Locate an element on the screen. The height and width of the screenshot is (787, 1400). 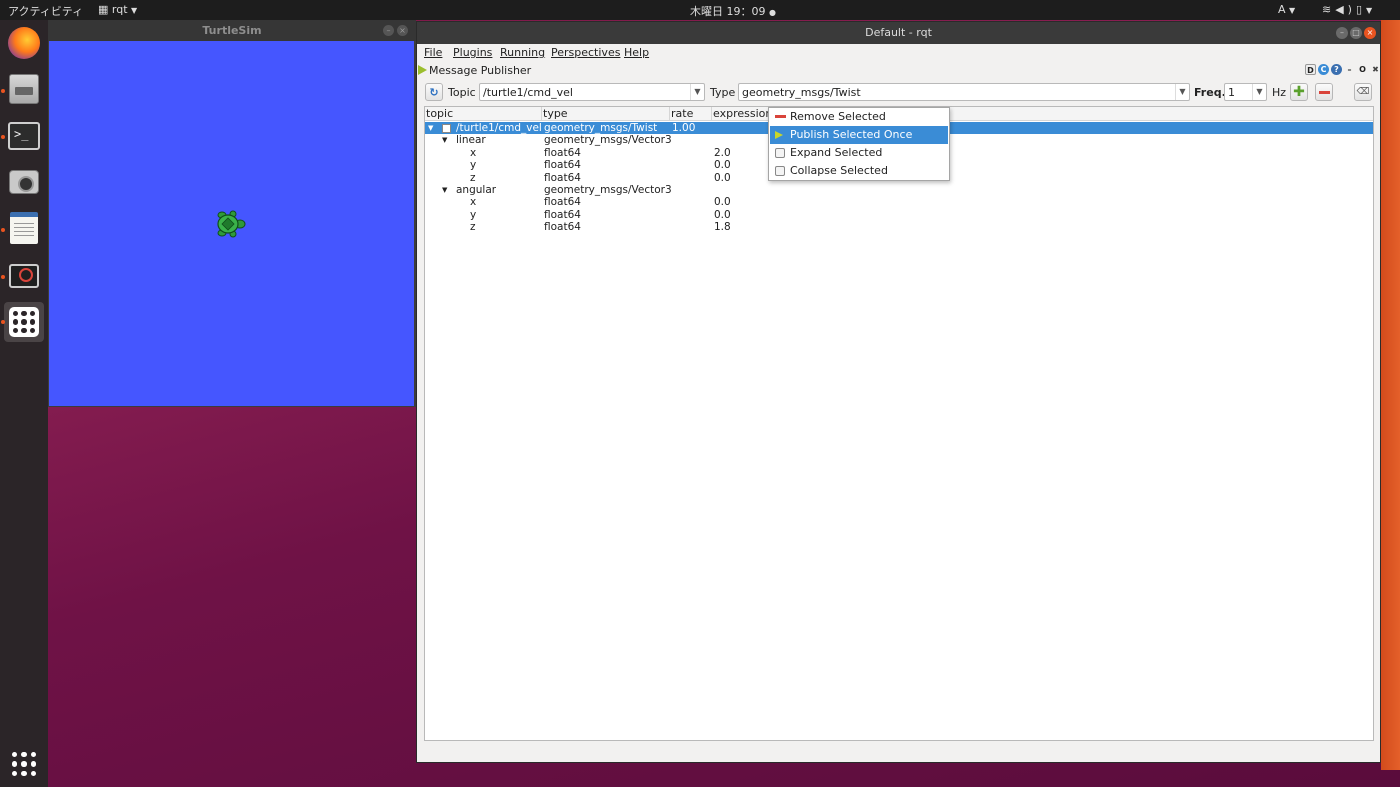
turtle-icon is located at coordinates (231, 224).